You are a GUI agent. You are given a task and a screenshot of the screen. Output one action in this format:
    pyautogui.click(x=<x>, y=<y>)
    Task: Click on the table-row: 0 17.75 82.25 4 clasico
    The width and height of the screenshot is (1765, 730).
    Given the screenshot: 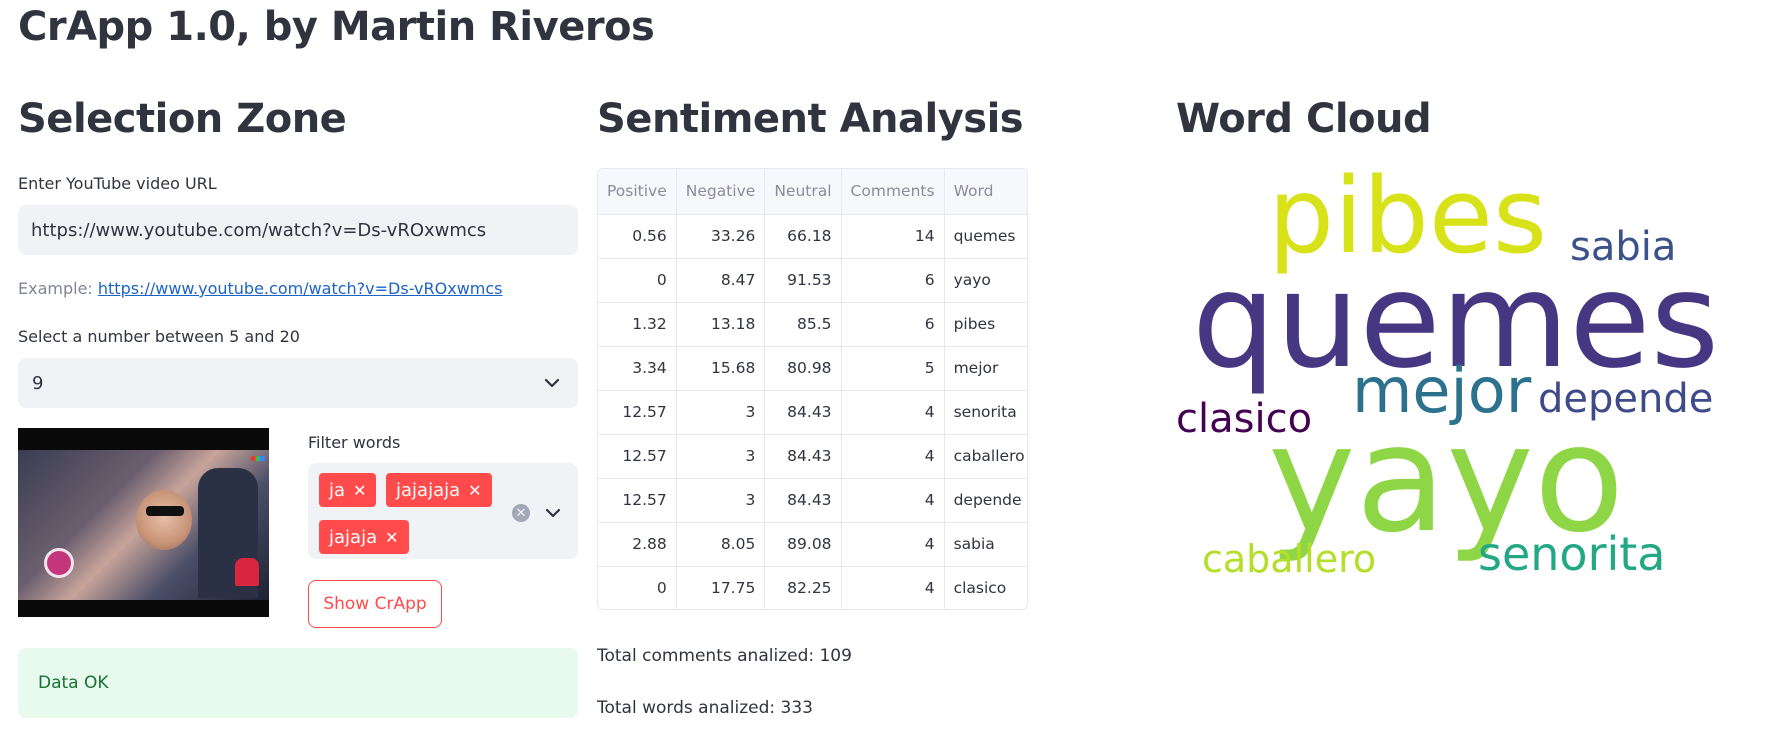 What is the action you would take?
    pyautogui.click(x=812, y=587)
    